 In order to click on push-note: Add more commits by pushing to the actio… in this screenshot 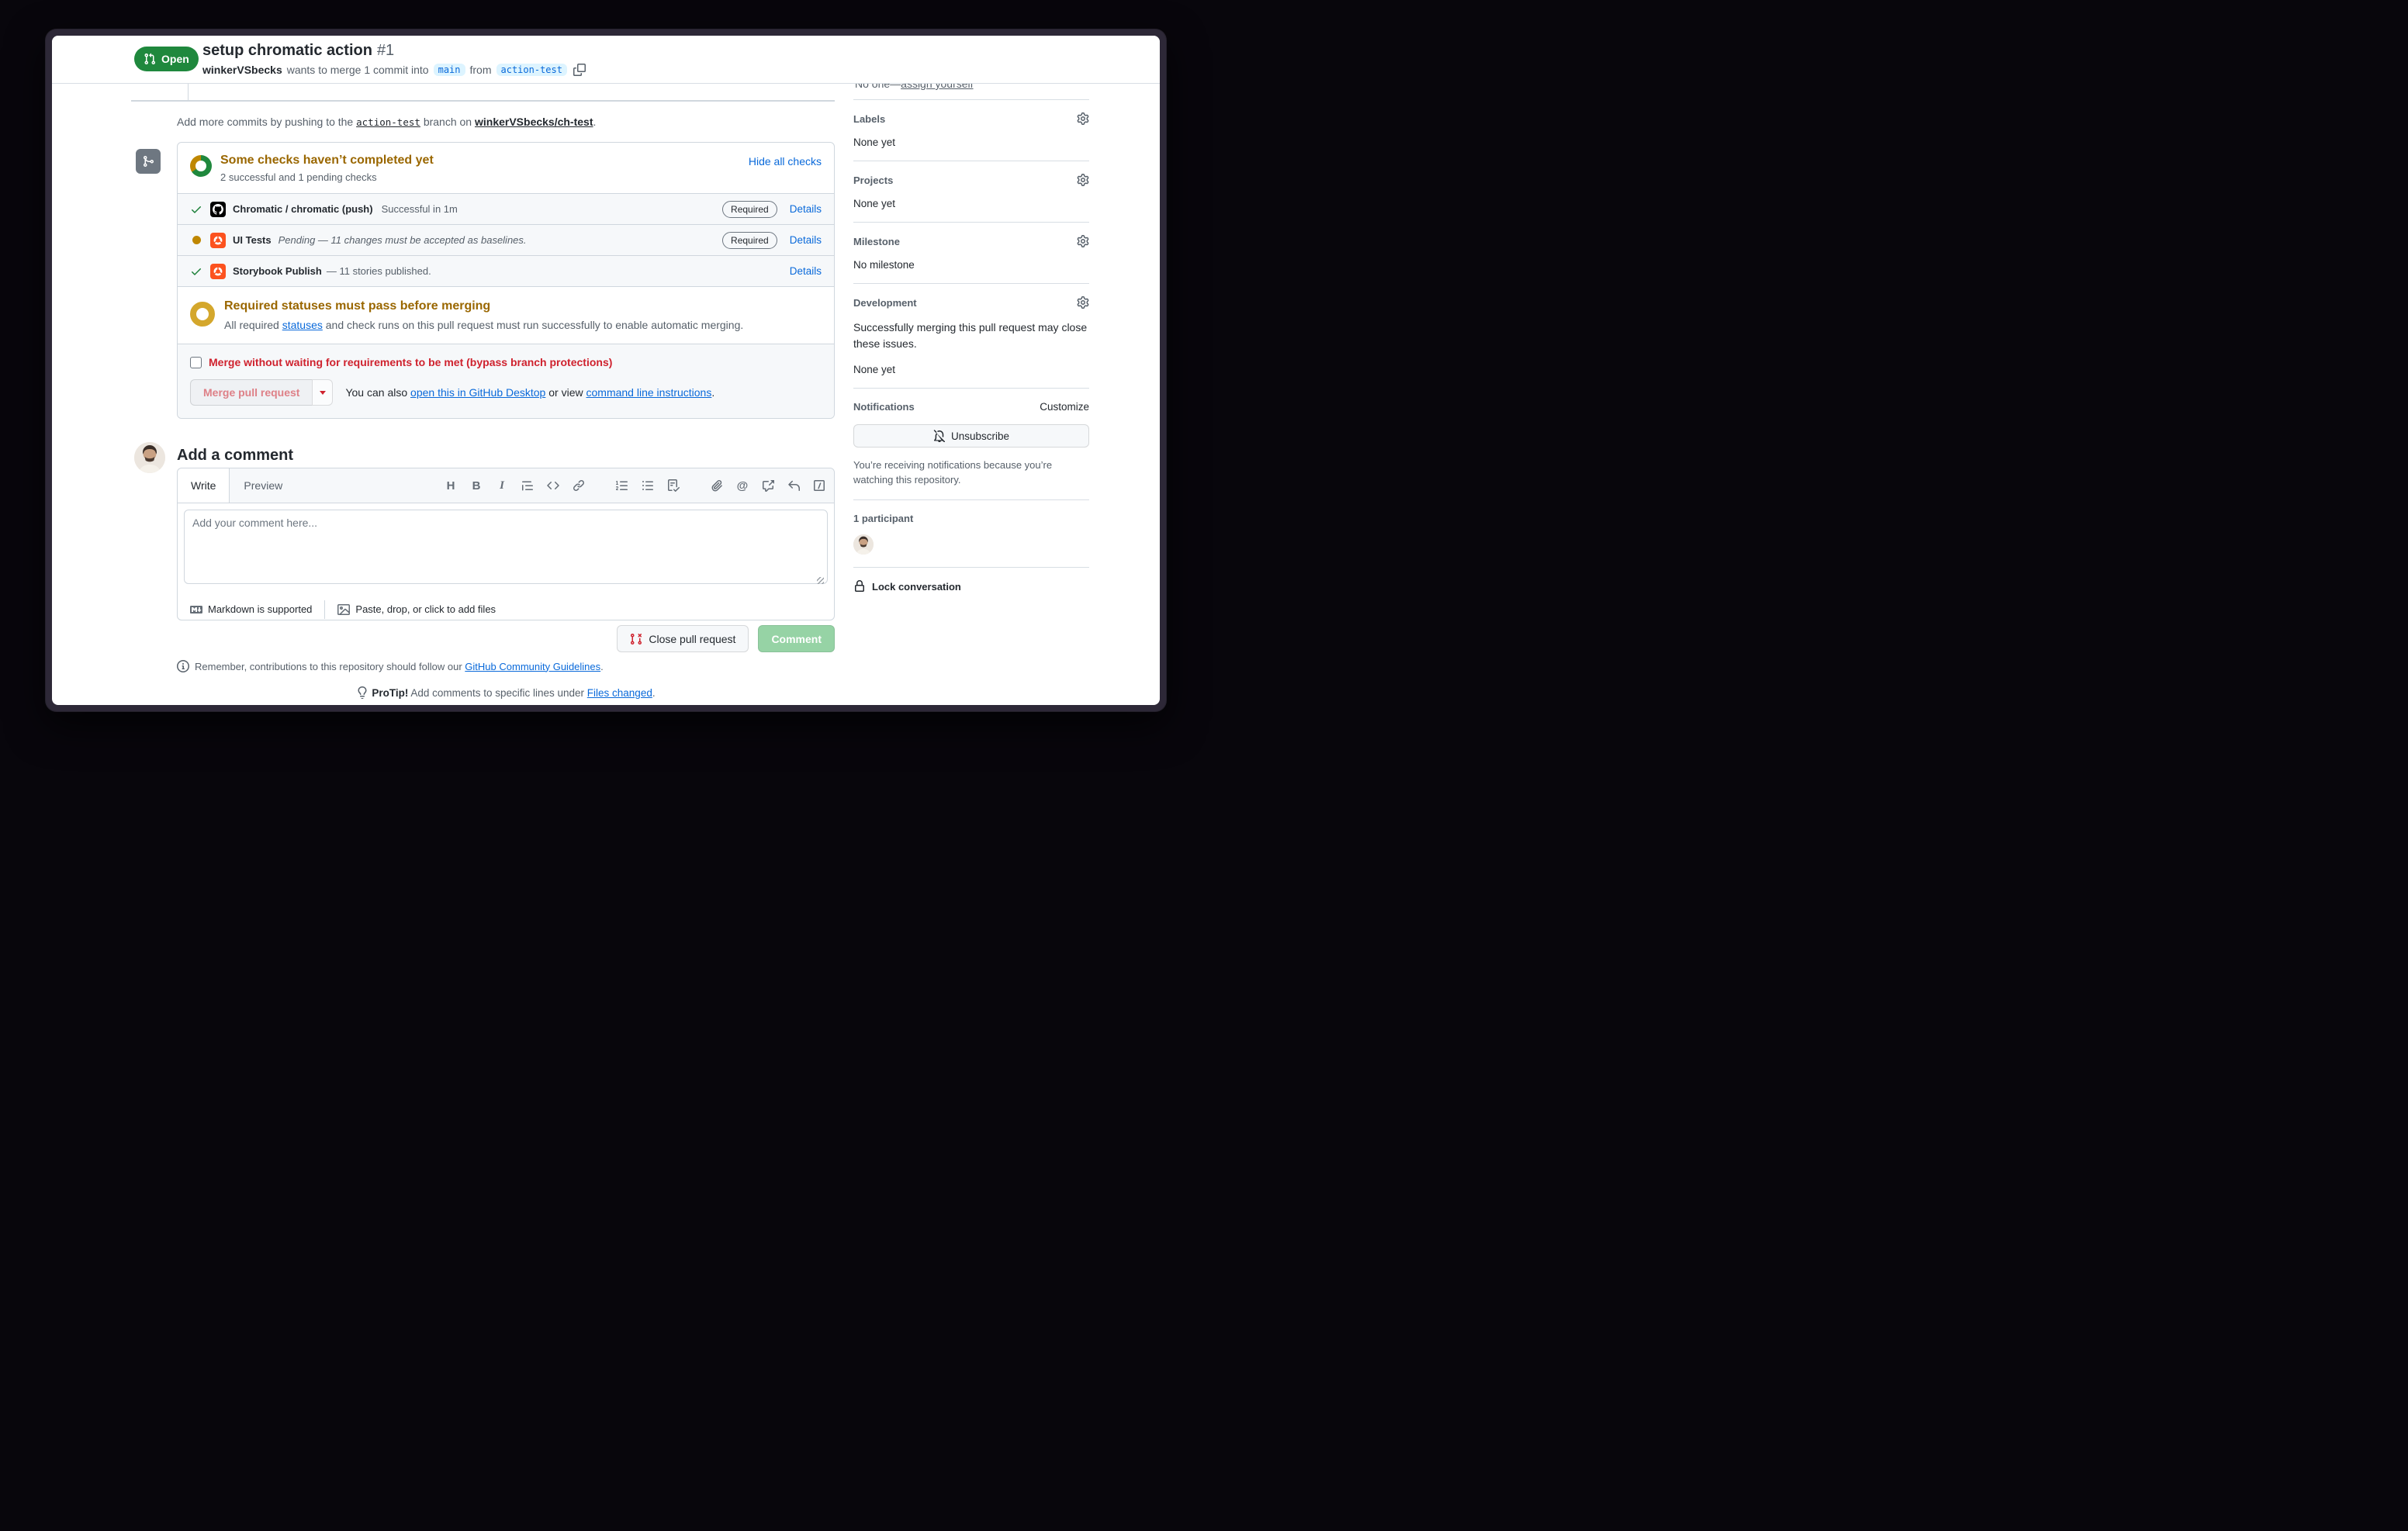, I will do `click(387, 122)`.